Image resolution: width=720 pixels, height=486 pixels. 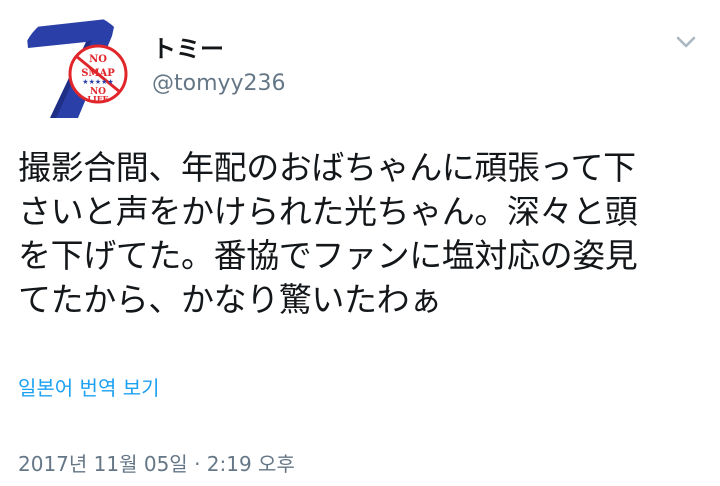 What do you see at coordinates (327, 167) in the screenshot?
I see `tweet-text-line: 撮影合間、年配のおばちゃんに頑張って下` at bounding box center [327, 167].